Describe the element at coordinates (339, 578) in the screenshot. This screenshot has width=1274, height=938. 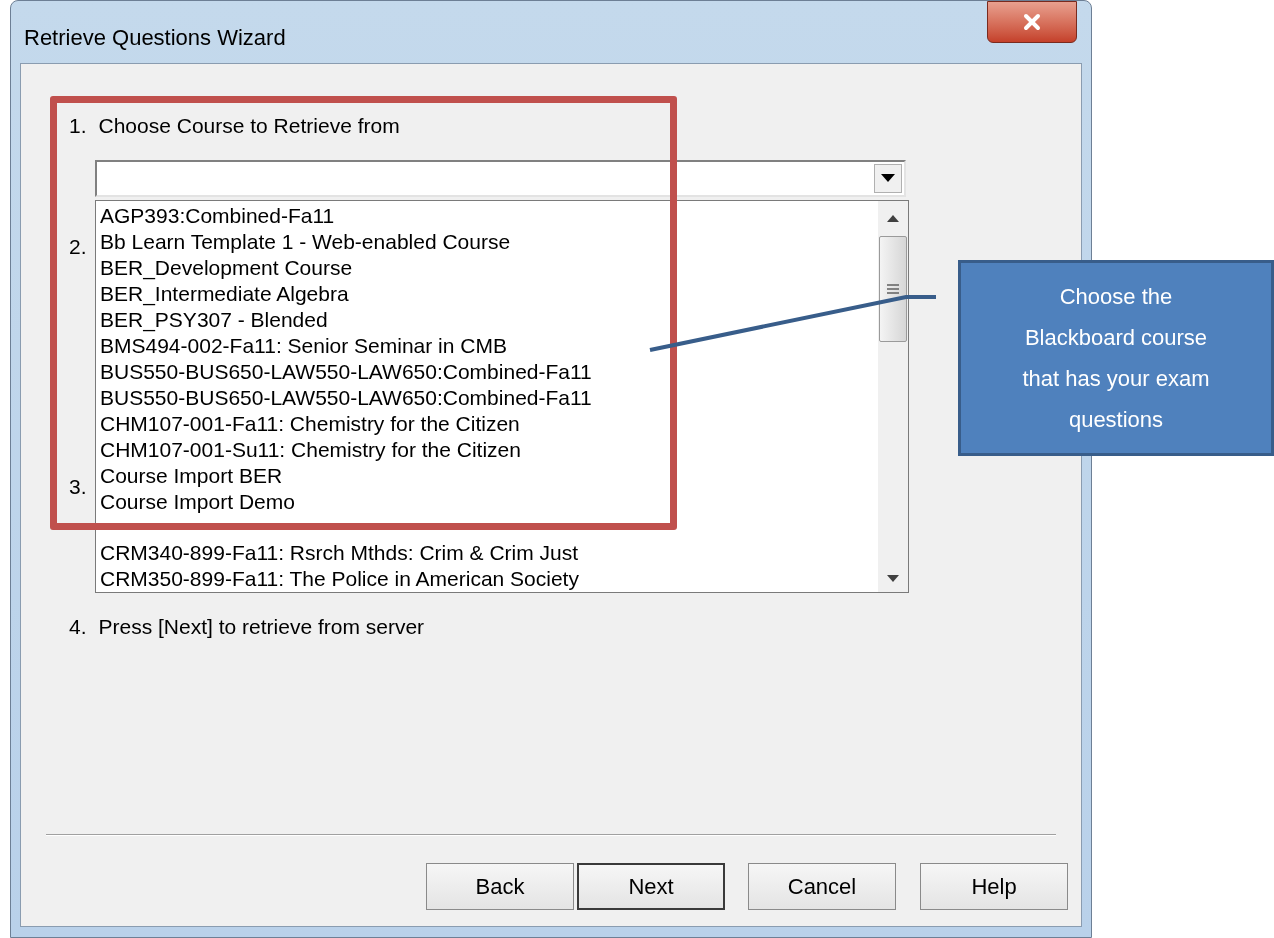
I see `course-list-item: CRM350-899-Fa11: The Police in American Society` at that location.